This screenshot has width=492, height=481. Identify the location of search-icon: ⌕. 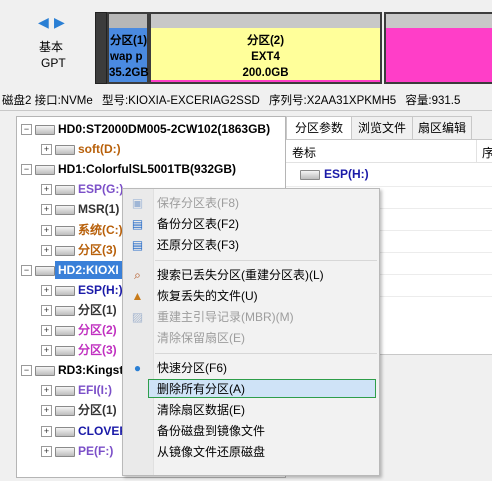
(137, 275).